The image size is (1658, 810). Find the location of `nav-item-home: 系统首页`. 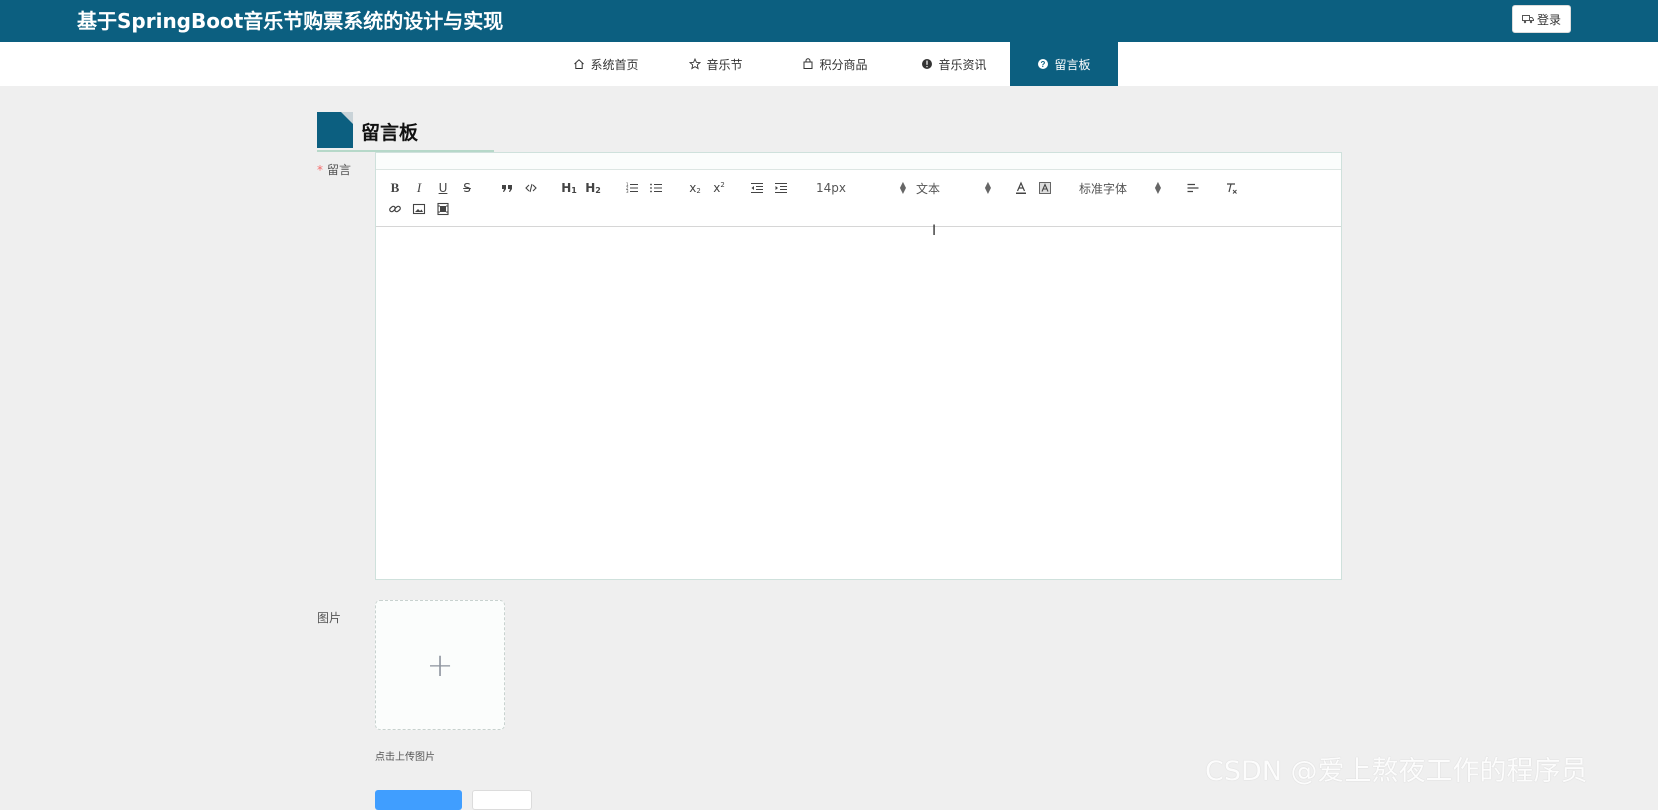

nav-item-home: 系统首页 is located at coordinates (606, 64).